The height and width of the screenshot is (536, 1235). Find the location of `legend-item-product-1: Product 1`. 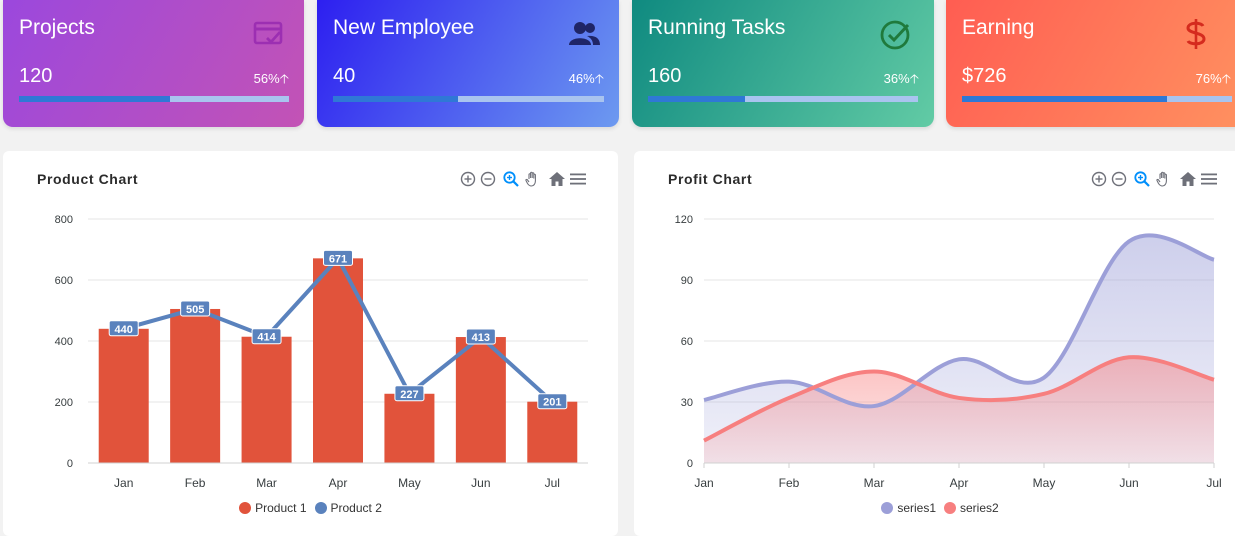

legend-item-product-1: Product 1 is located at coordinates (273, 508).